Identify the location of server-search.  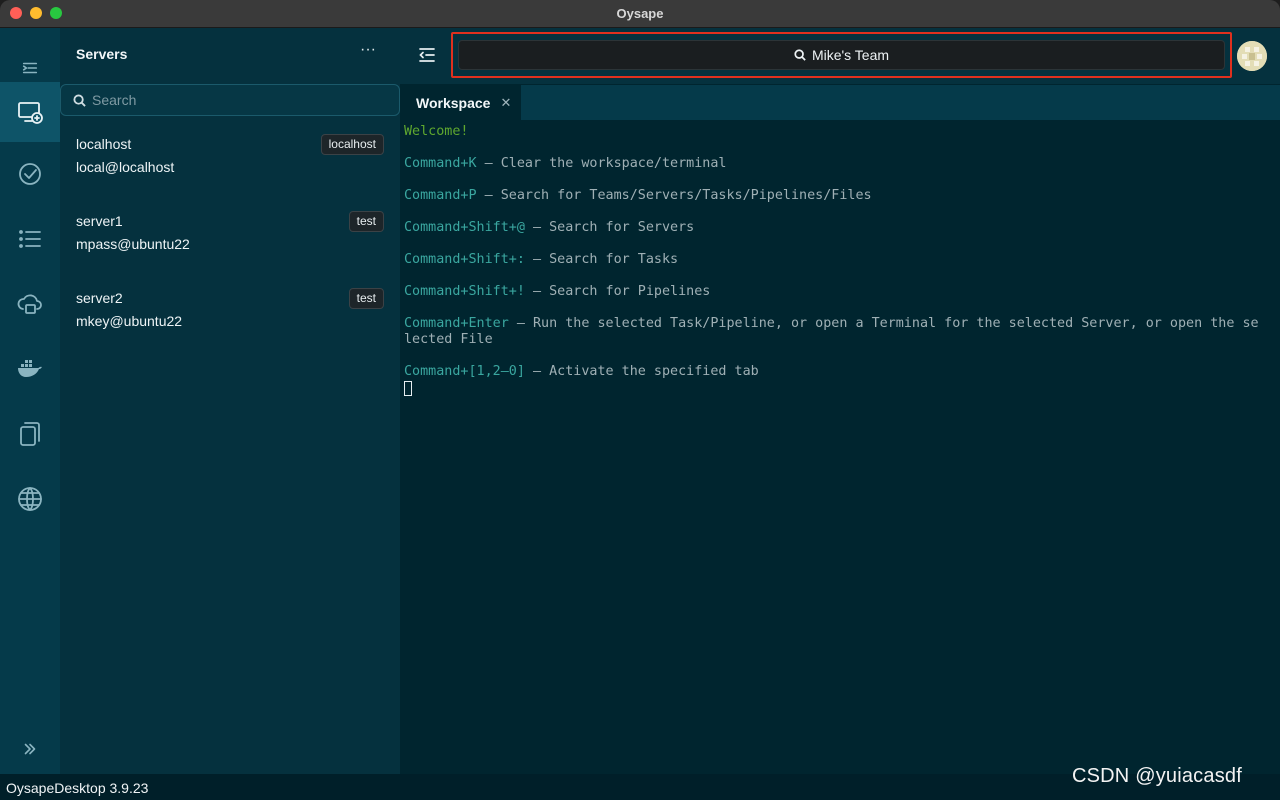
(230, 100).